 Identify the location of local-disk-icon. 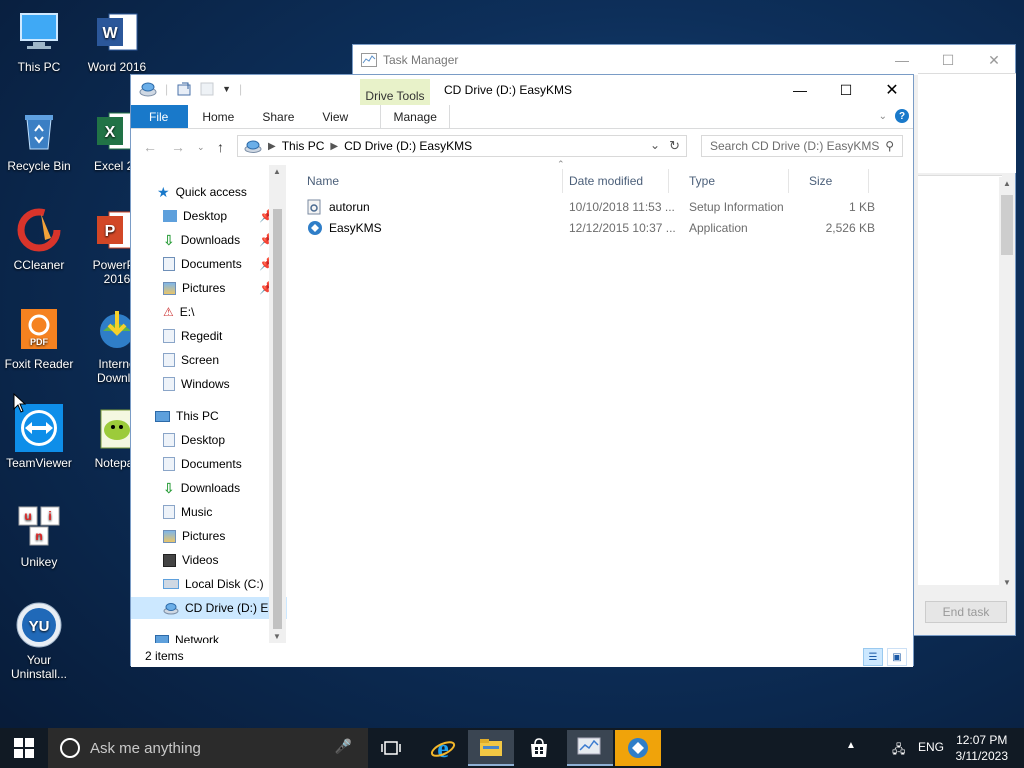
(171, 584).